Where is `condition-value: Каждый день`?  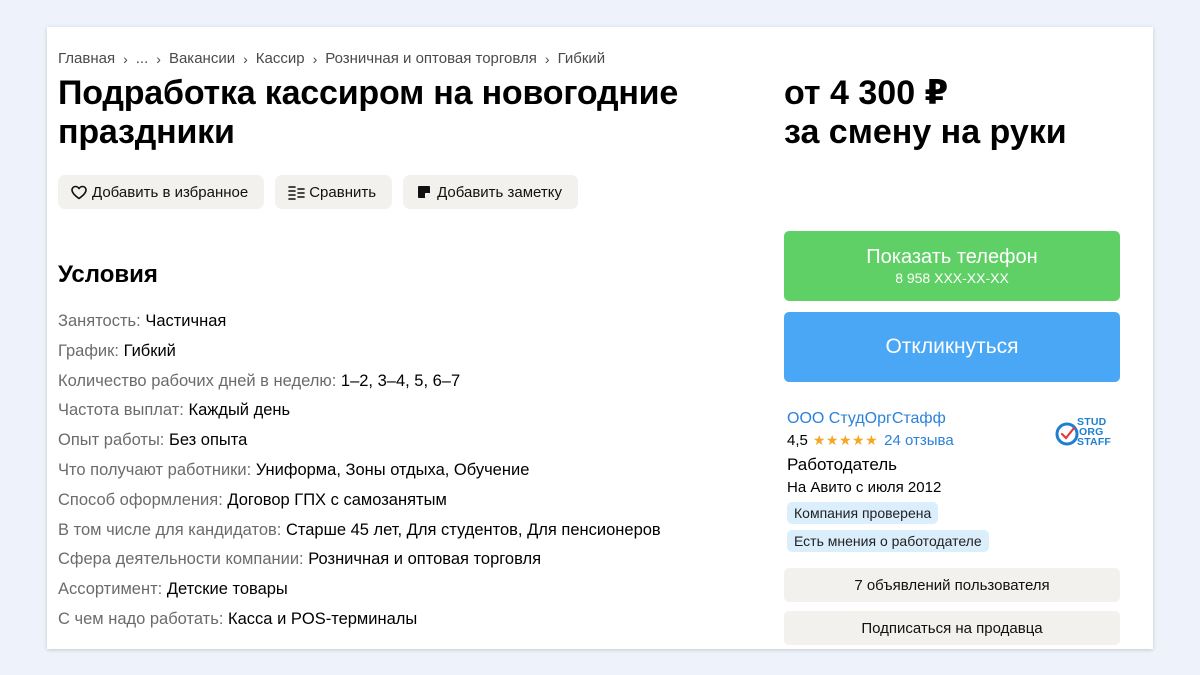 condition-value: Каждый день is located at coordinates (239, 410).